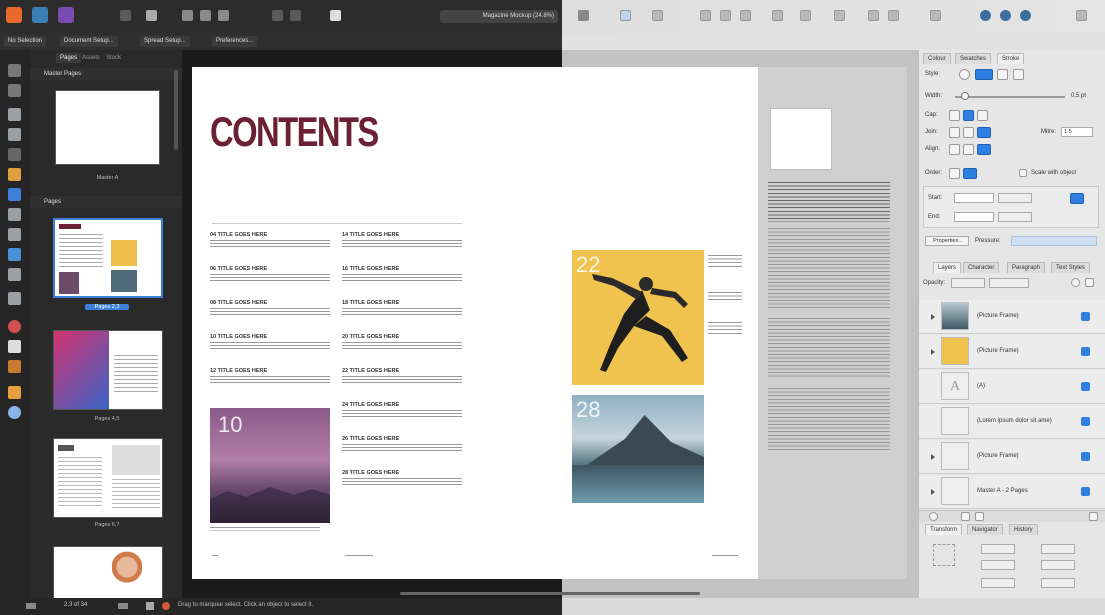 The height and width of the screenshot is (615, 1105). Describe the element at coordinates (1015, 198) in the screenshot. I see `start-scale-field` at that location.